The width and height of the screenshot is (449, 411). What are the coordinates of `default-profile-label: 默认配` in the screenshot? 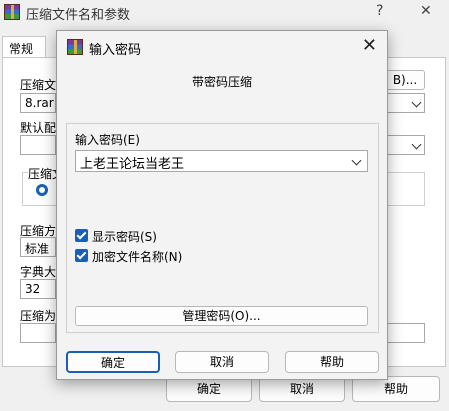 It's located at (38, 128).